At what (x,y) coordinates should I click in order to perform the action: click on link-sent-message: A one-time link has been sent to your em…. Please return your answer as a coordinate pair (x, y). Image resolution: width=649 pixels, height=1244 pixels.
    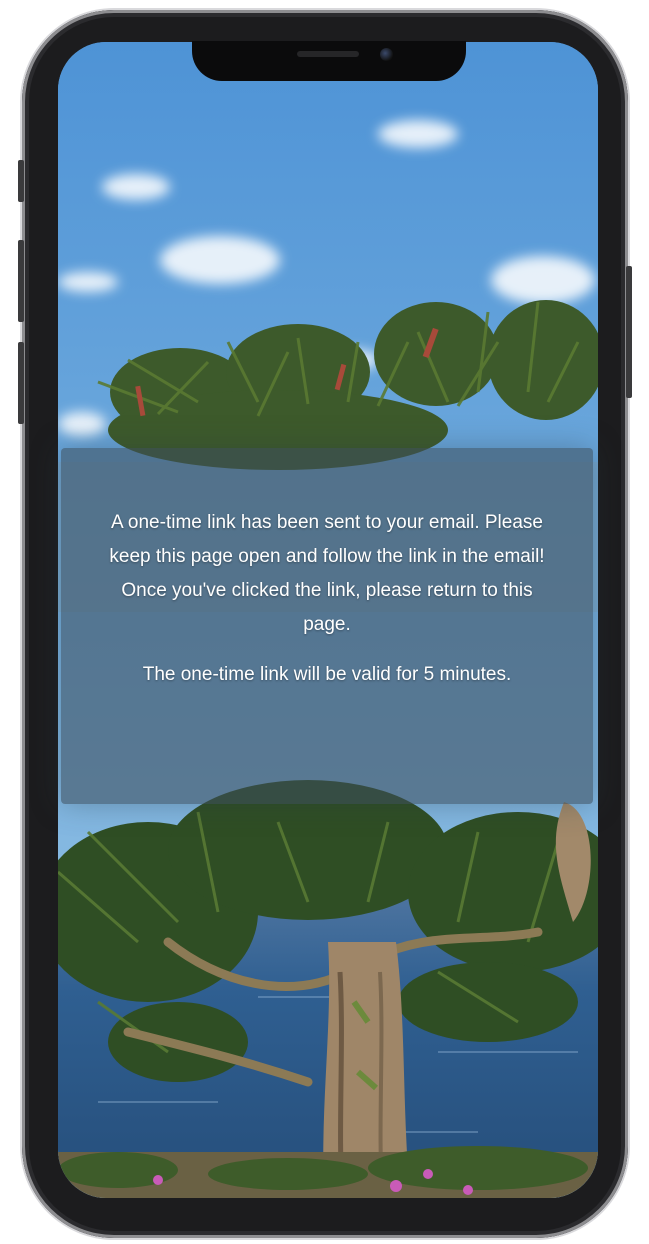
    Looking at the image, I should click on (327, 573).